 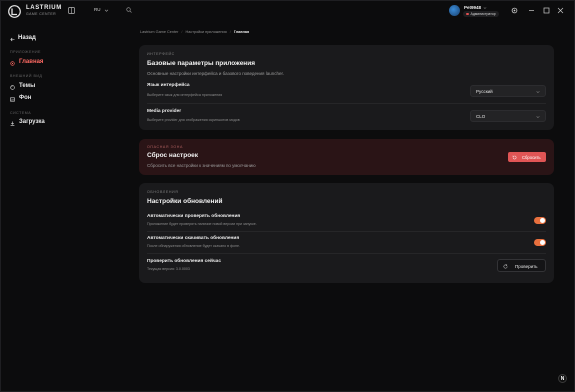 I want to click on current-version: Текущая версия: 3.0.0003, so click(x=168, y=269).